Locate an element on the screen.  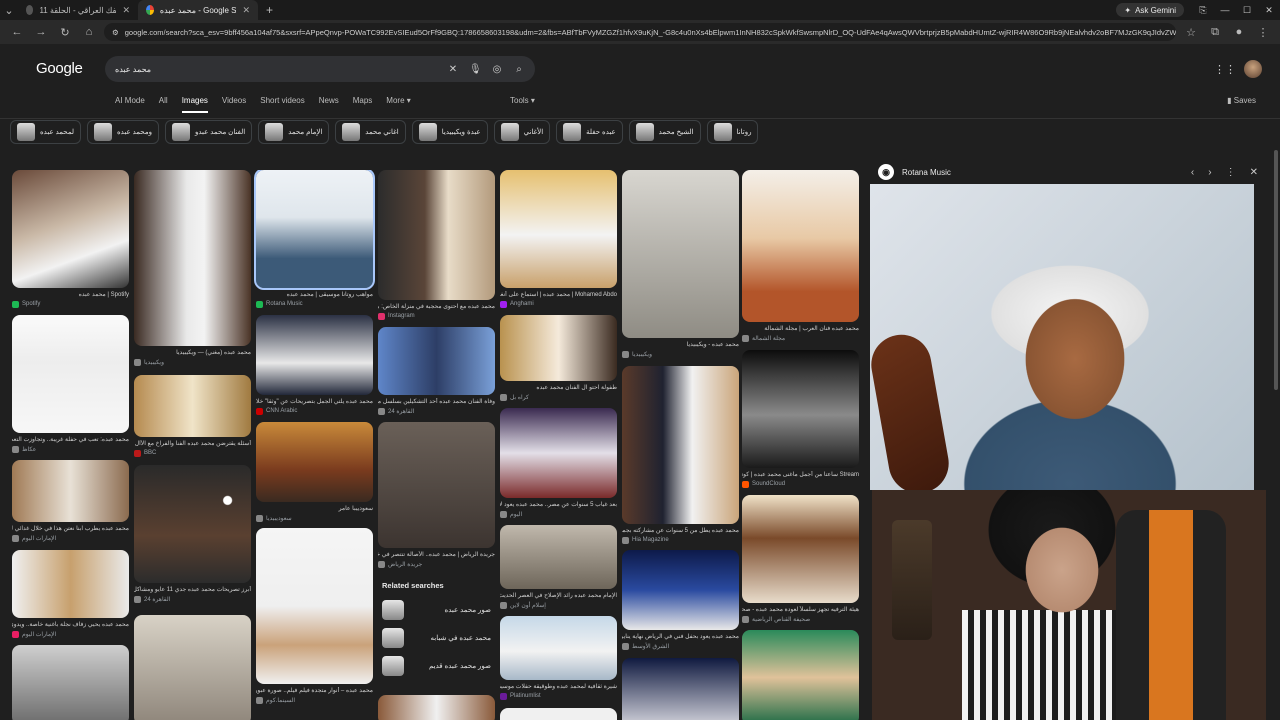
related-search-item: صور محمد عبده is located at coordinates (436, 610).